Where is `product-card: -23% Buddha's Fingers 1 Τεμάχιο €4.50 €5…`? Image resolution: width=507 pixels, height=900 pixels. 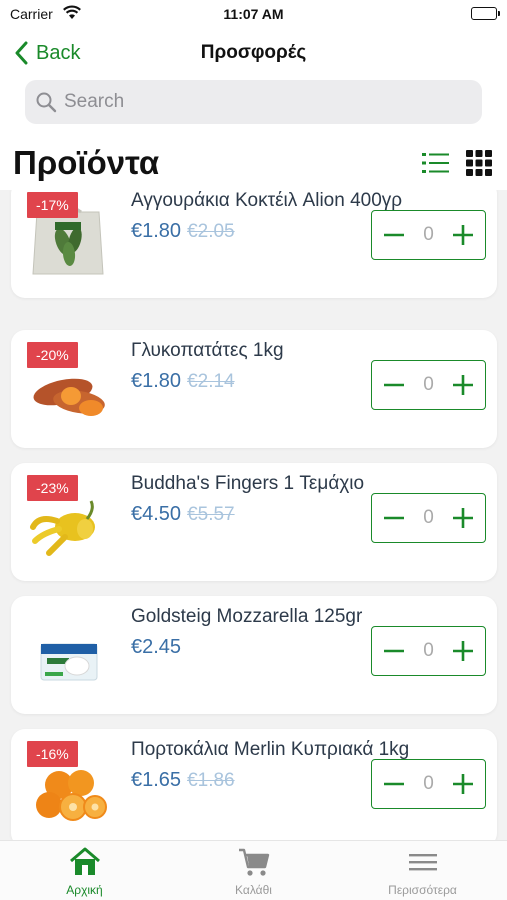 product-card: -23% Buddha's Fingers 1 Τεμάχιο €4.50 €5… is located at coordinates (254, 522).